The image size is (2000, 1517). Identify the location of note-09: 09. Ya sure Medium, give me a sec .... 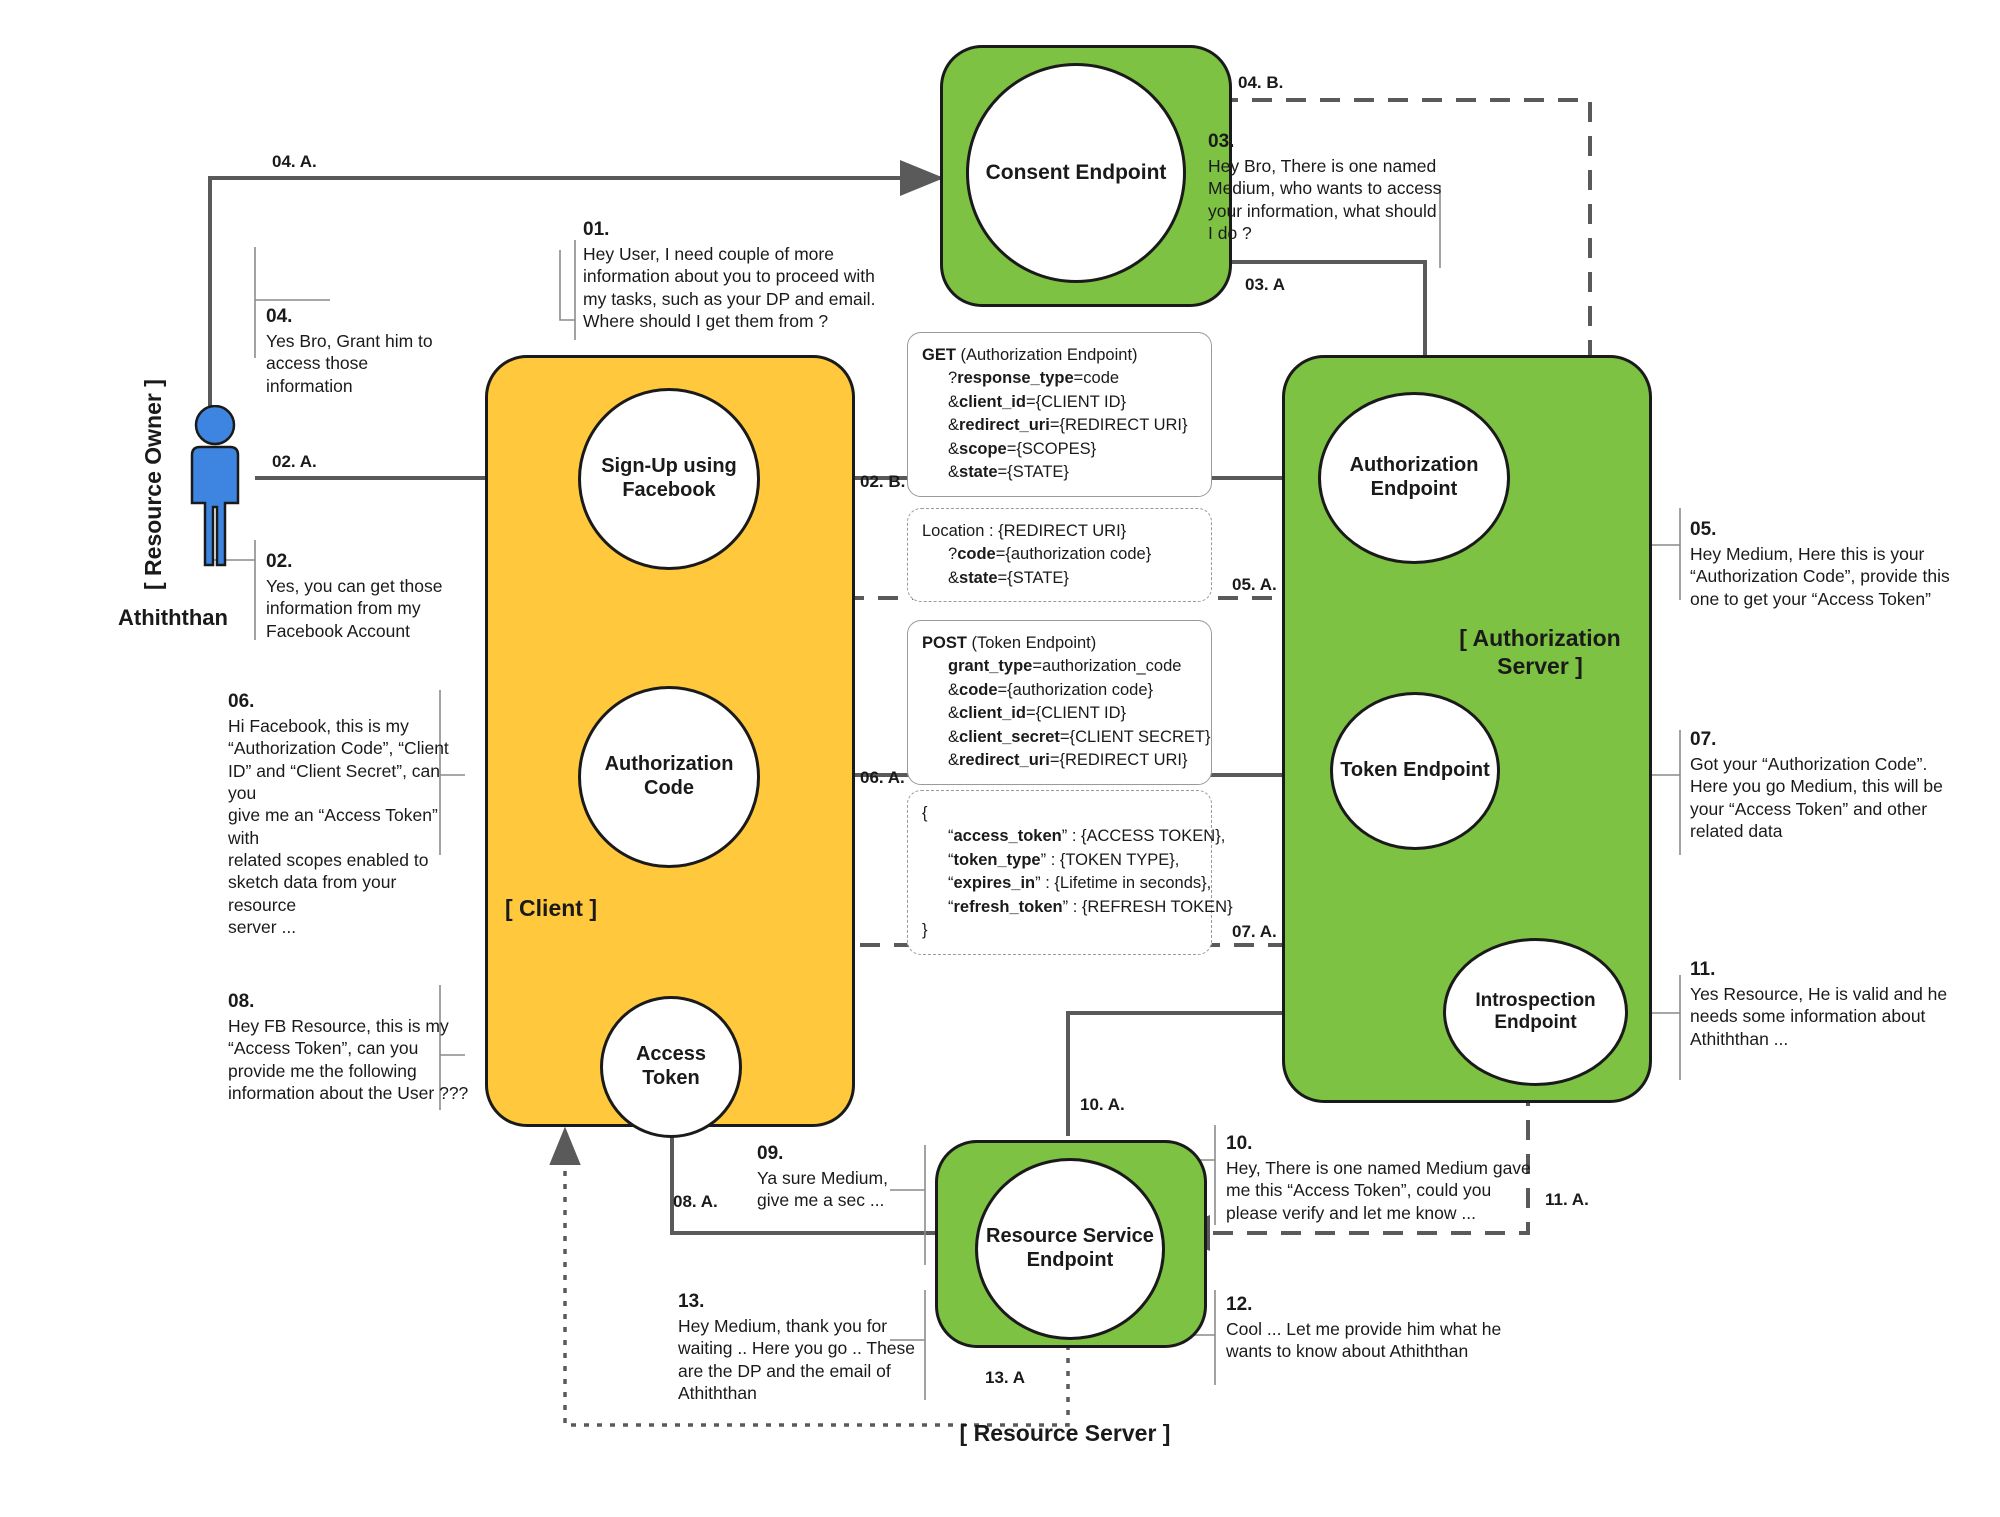
(852, 1177).